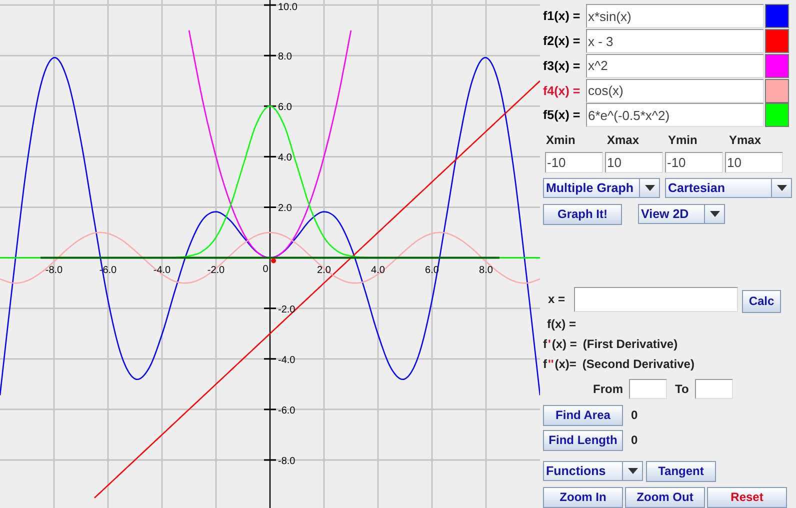 The width and height of the screenshot is (796, 508). Describe the element at coordinates (265, 269) in the screenshot. I see `tick-label: 0` at that location.